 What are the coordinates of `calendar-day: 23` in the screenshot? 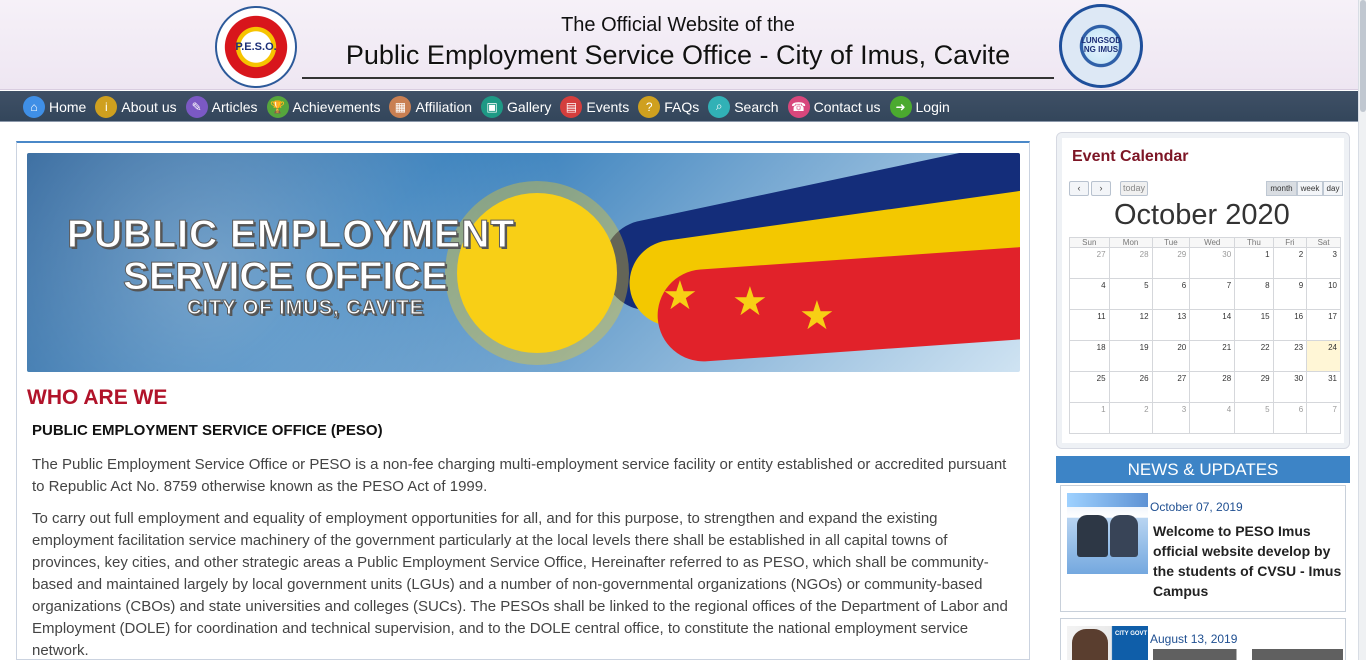 It's located at (1290, 356).